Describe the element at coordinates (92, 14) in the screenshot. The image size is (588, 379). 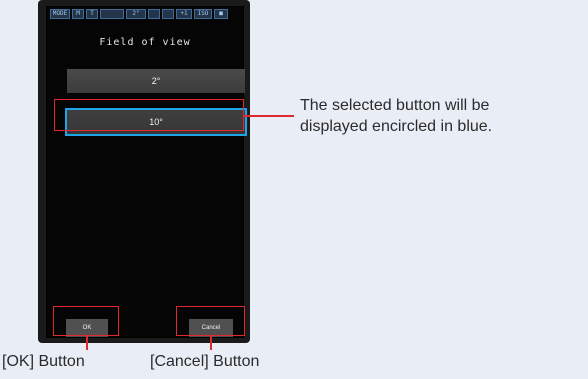
I see `status-t: T` at that location.